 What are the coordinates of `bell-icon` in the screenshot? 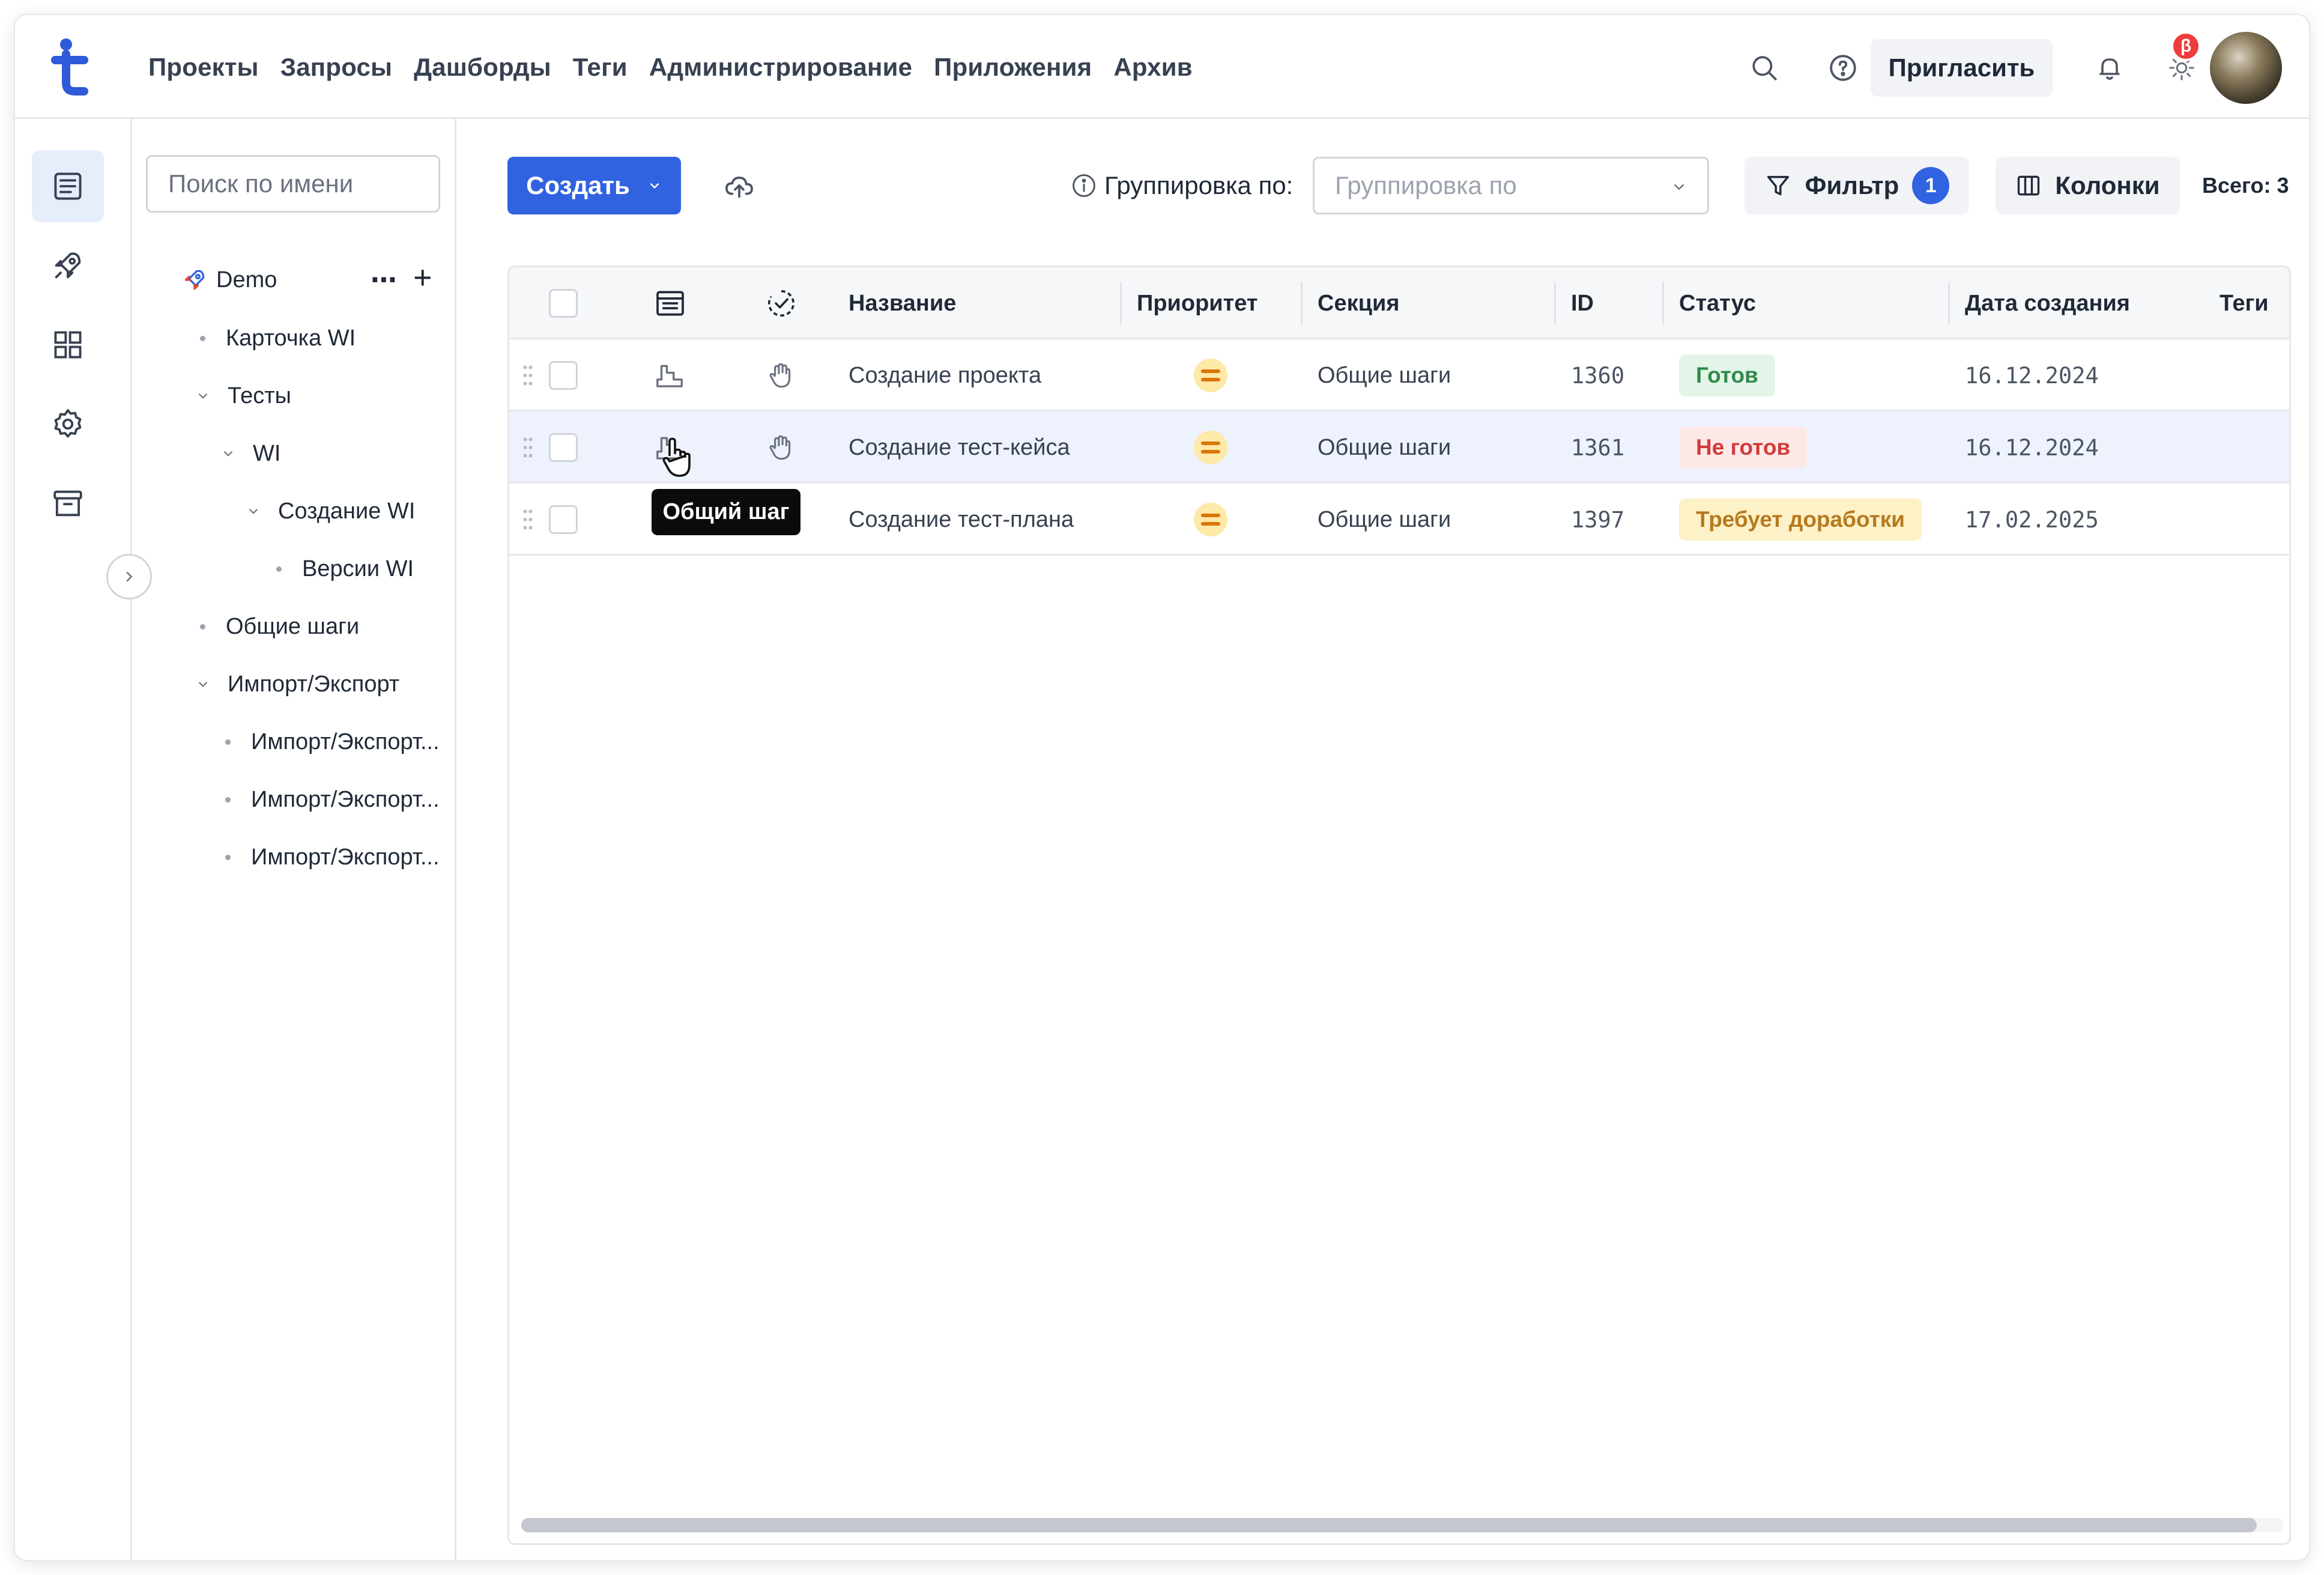 It's located at (2109, 67).